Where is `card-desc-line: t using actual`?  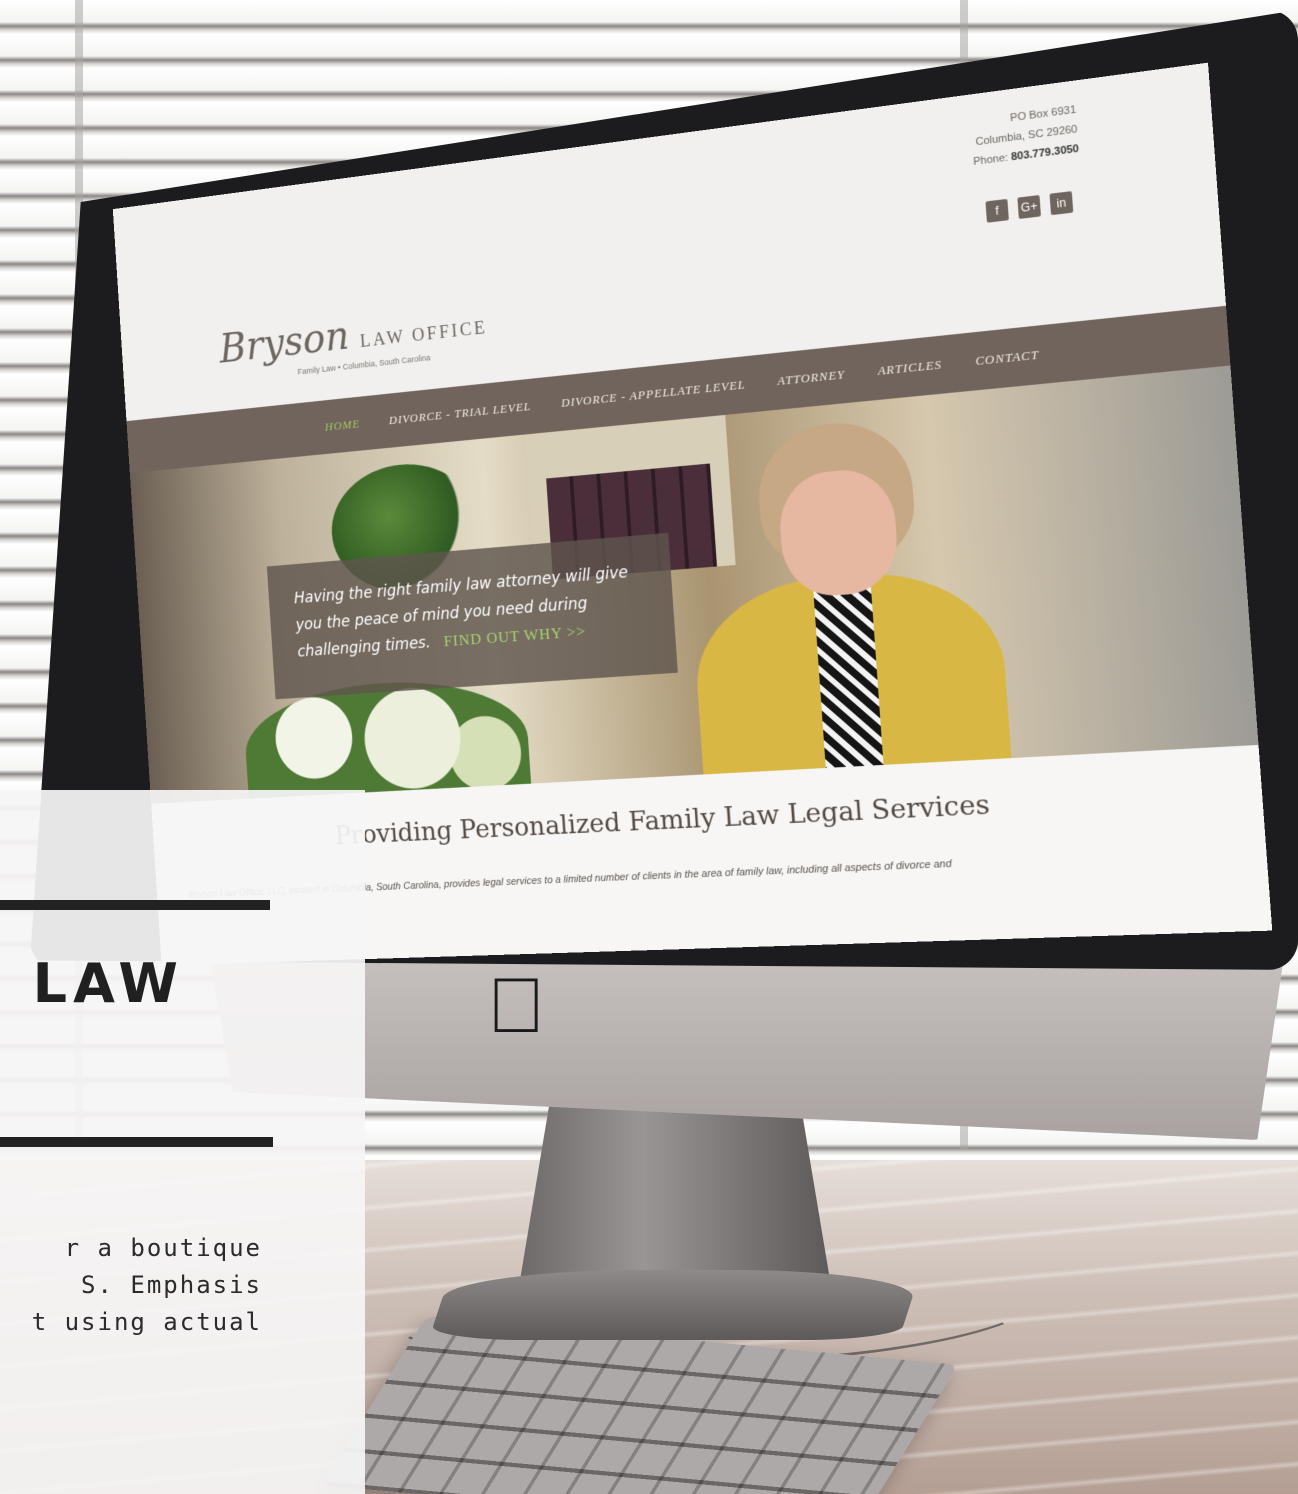 card-desc-line: t using actual is located at coordinates (146, 1322).